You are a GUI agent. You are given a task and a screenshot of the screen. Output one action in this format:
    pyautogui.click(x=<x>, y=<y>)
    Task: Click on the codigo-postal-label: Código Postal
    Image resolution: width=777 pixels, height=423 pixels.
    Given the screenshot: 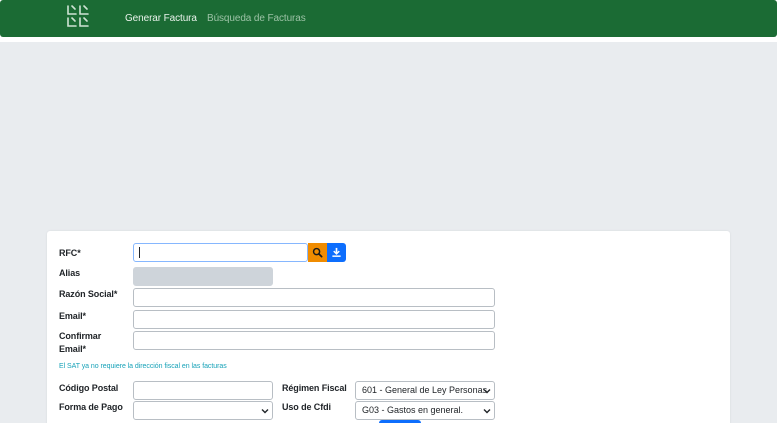 What is the action you would take?
    pyautogui.click(x=89, y=388)
    